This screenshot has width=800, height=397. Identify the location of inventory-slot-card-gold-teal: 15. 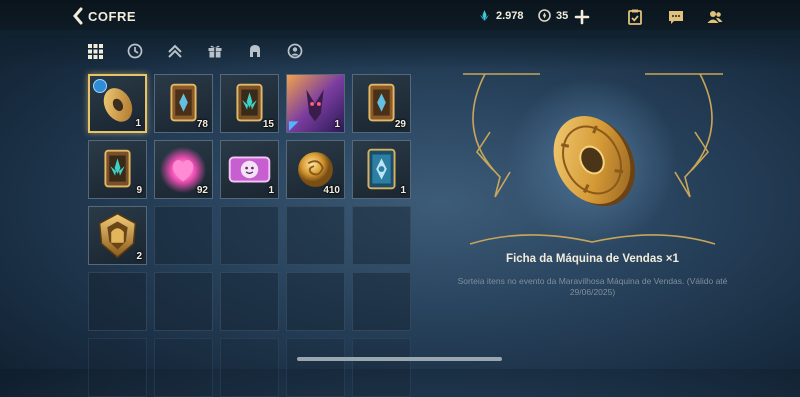
(249, 103).